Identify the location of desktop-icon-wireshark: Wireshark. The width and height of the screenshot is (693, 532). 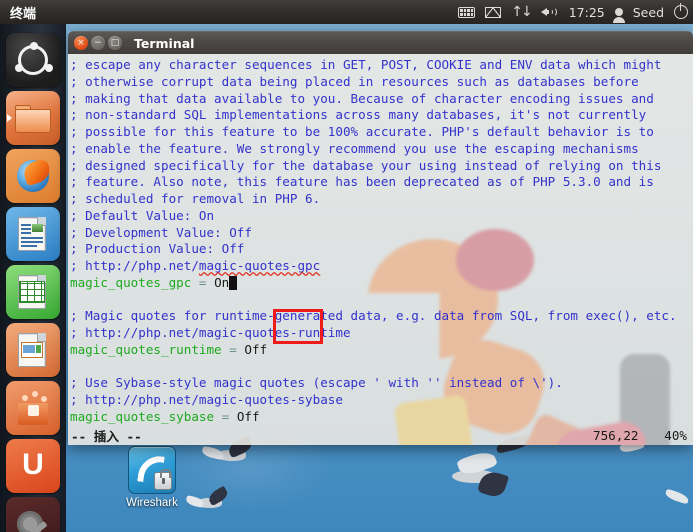
(152, 477).